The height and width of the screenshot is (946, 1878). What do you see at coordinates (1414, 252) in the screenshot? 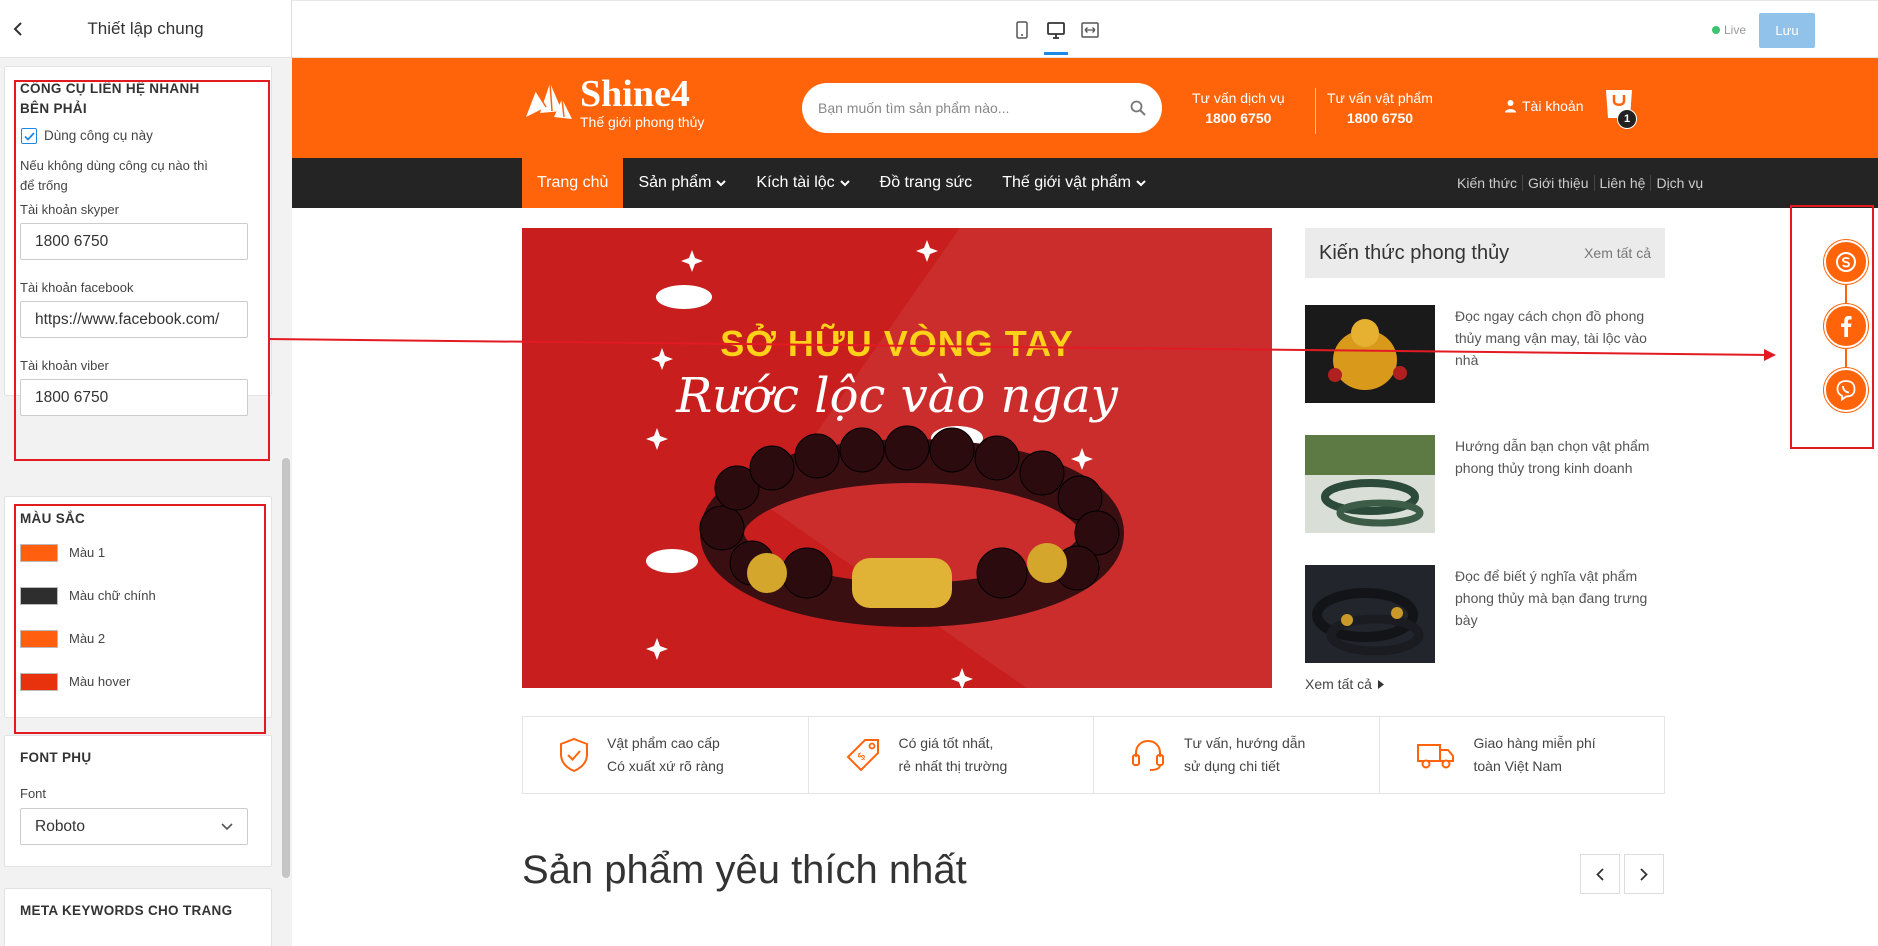
I see `knowledge-title: Kiến thức phong thủy` at bounding box center [1414, 252].